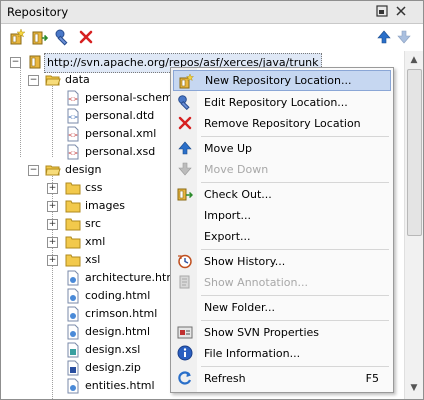  Describe the element at coordinates (185, 378) in the screenshot. I see `refresh-icon` at that location.